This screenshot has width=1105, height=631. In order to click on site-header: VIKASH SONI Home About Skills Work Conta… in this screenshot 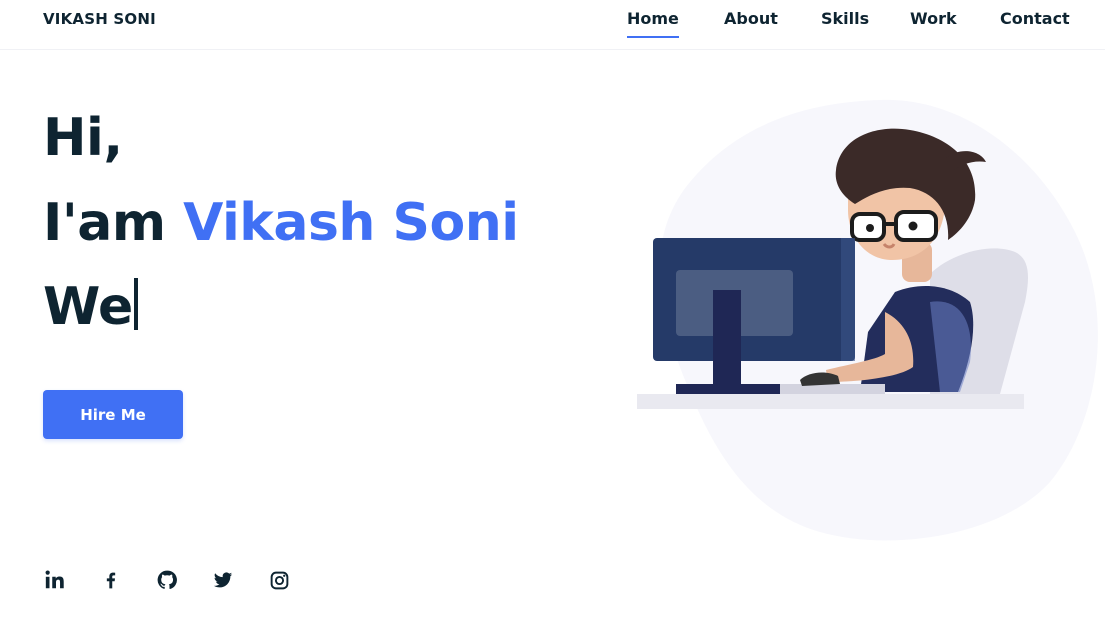, I will do `click(552, 25)`.